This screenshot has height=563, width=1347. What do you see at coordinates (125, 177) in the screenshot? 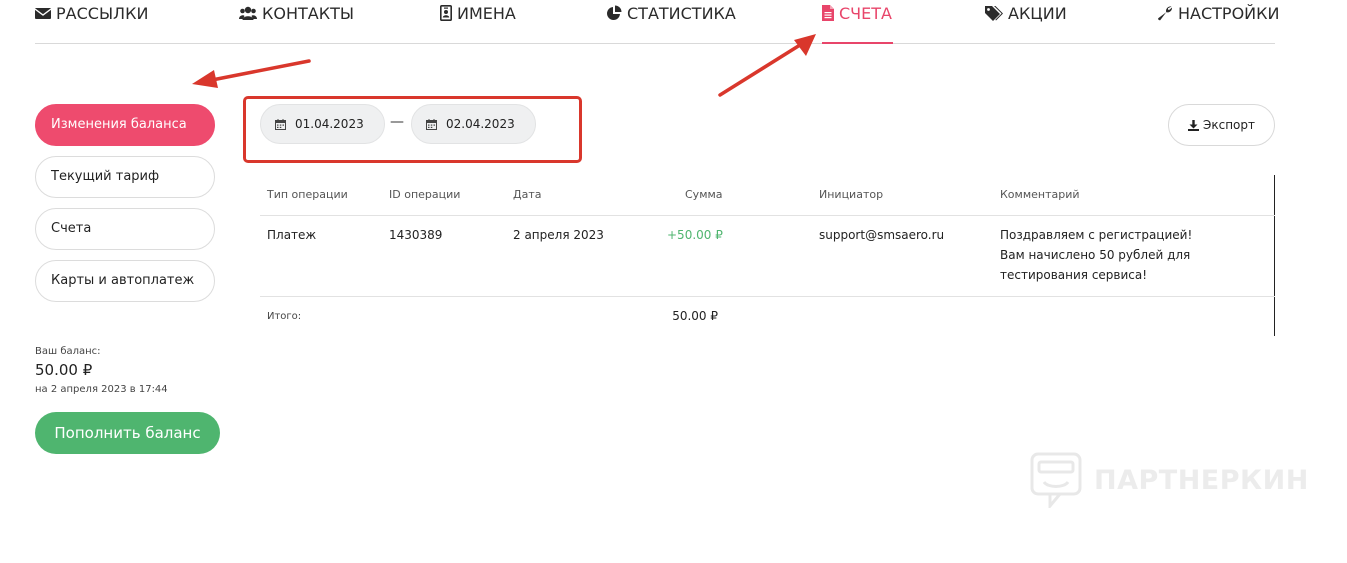
I see `sidebar-item-current-tariff: Текущий тариф` at bounding box center [125, 177].